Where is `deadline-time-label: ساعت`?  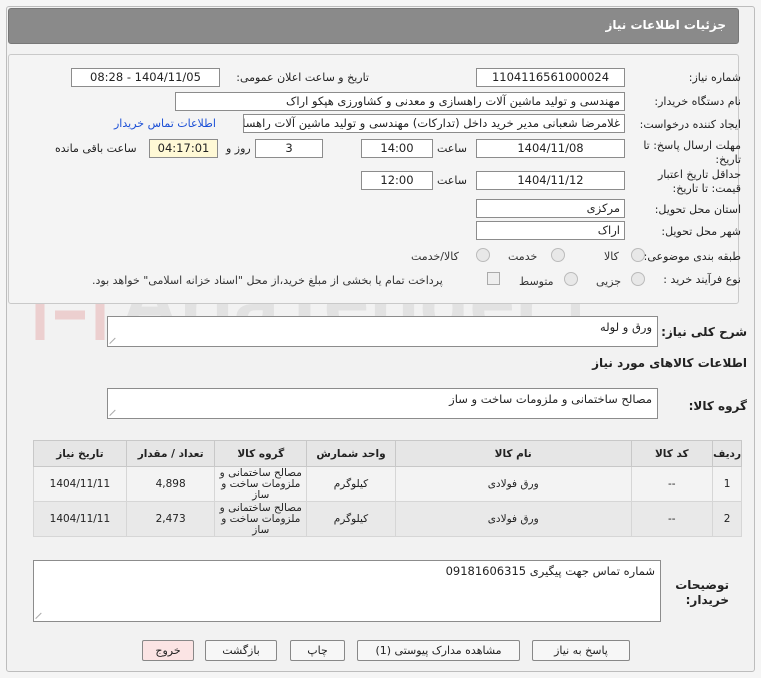 deadline-time-label: ساعت is located at coordinates (452, 148).